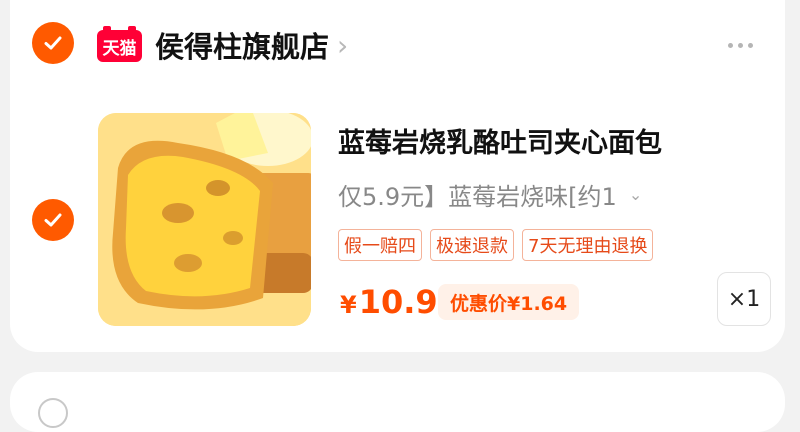 The height and width of the screenshot is (432, 800). I want to click on quantity-button: ×1, so click(744, 299).